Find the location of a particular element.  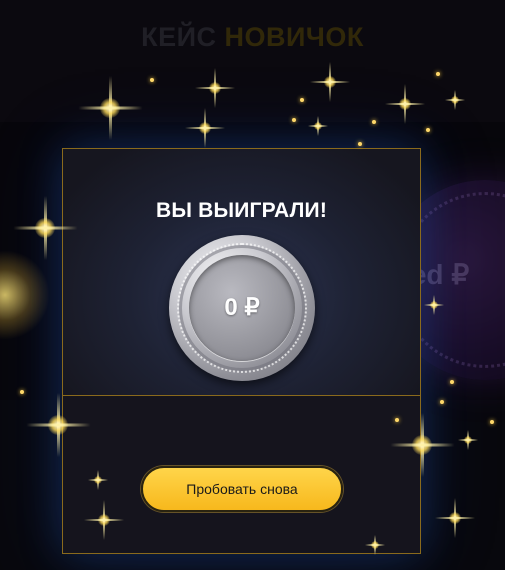

prize-value: 0 ₽ is located at coordinates (242, 307).